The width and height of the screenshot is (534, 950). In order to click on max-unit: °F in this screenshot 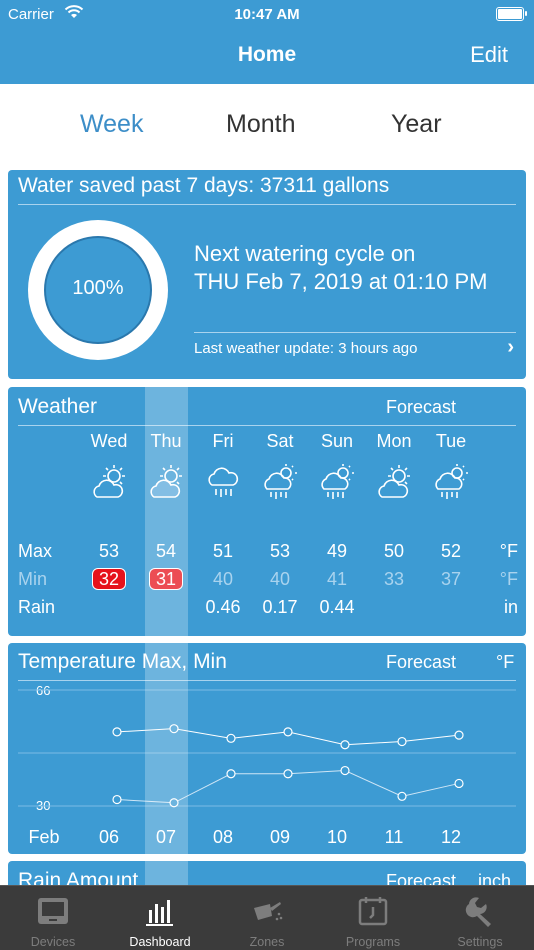, I will do `click(508, 551)`.